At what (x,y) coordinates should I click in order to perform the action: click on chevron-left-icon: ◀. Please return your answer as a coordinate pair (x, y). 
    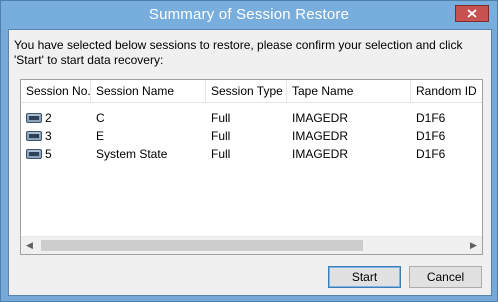
    Looking at the image, I should click on (29, 245).